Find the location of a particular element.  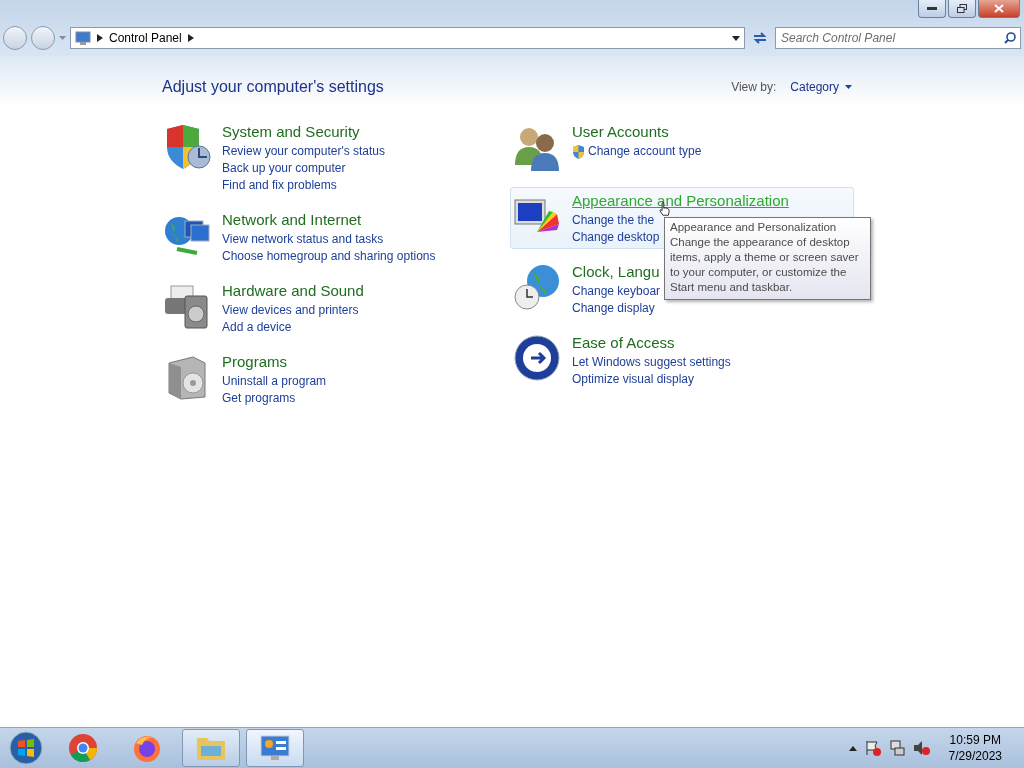

windows-logo-icon is located at coordinates (26, 748).